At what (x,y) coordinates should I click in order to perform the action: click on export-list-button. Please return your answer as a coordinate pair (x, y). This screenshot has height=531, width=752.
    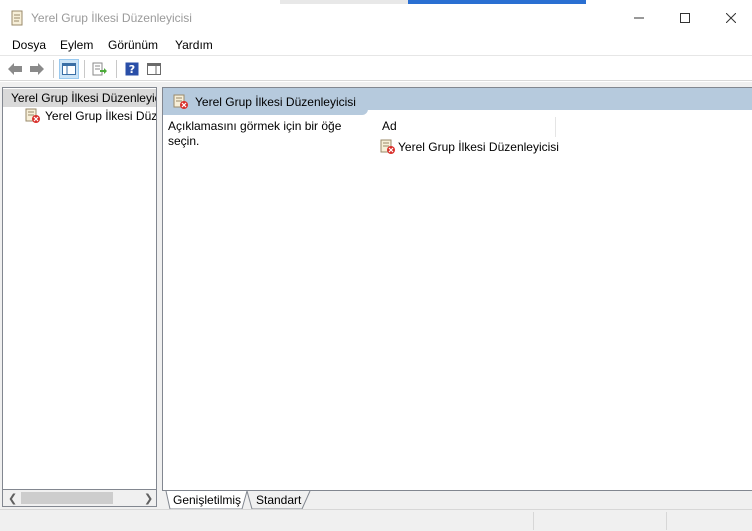
    Looking at the image, I should click on (100, 69).